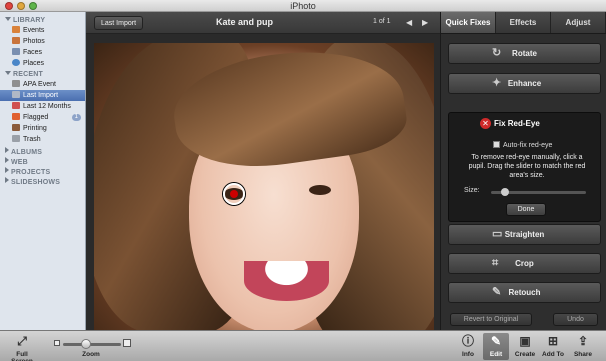 This screenshot has width=606, height=361. I want to click on photo-title: Kate and pup, so click(245, 22).